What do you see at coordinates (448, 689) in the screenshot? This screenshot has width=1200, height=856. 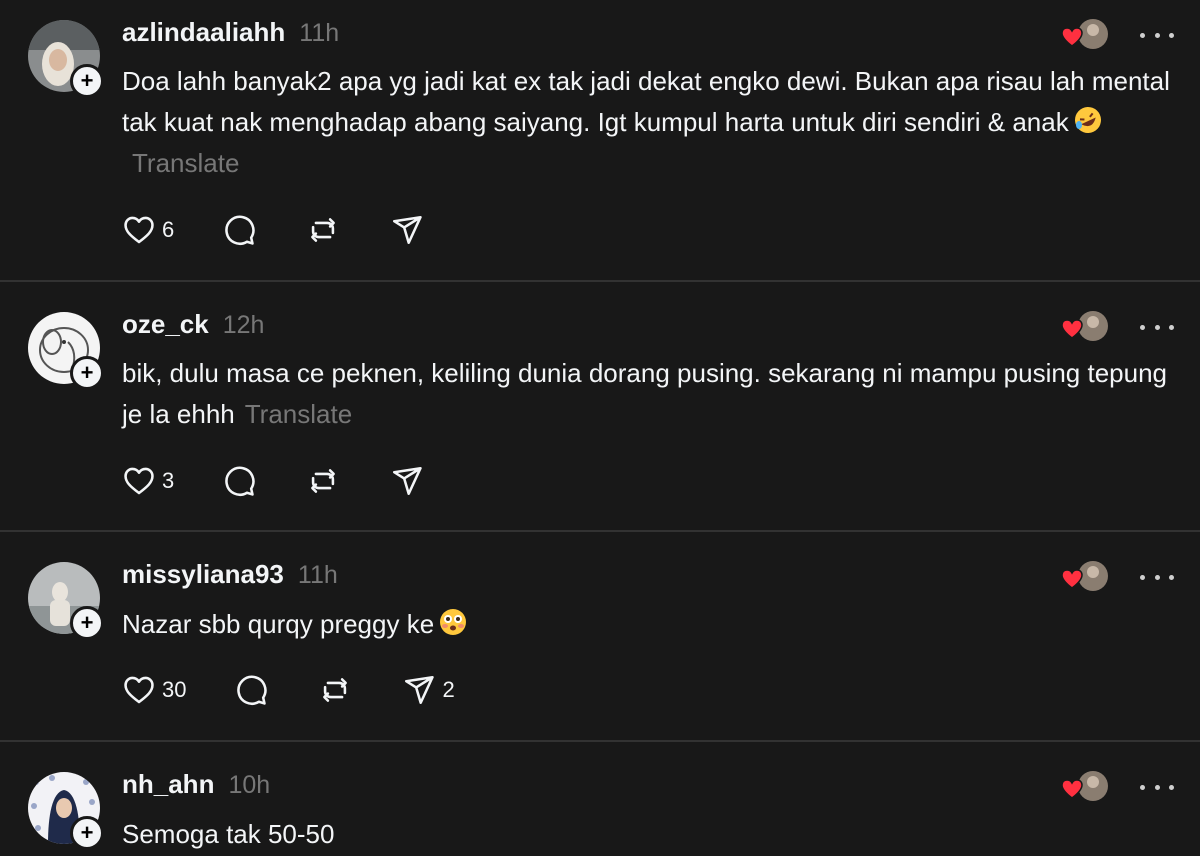 I see `share-count: 2` at bounding box center [448, 689].